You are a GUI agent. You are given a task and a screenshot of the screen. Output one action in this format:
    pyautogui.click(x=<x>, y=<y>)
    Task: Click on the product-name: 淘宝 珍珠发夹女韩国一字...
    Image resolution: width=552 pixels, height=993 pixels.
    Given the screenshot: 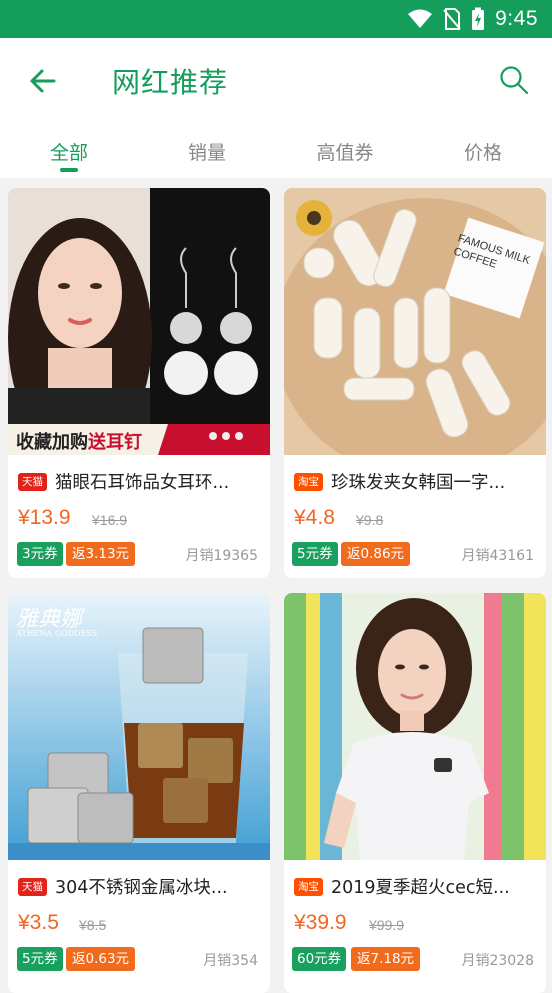 What is the action you would take?
    pyautogui.click(x=417, y=481)
    